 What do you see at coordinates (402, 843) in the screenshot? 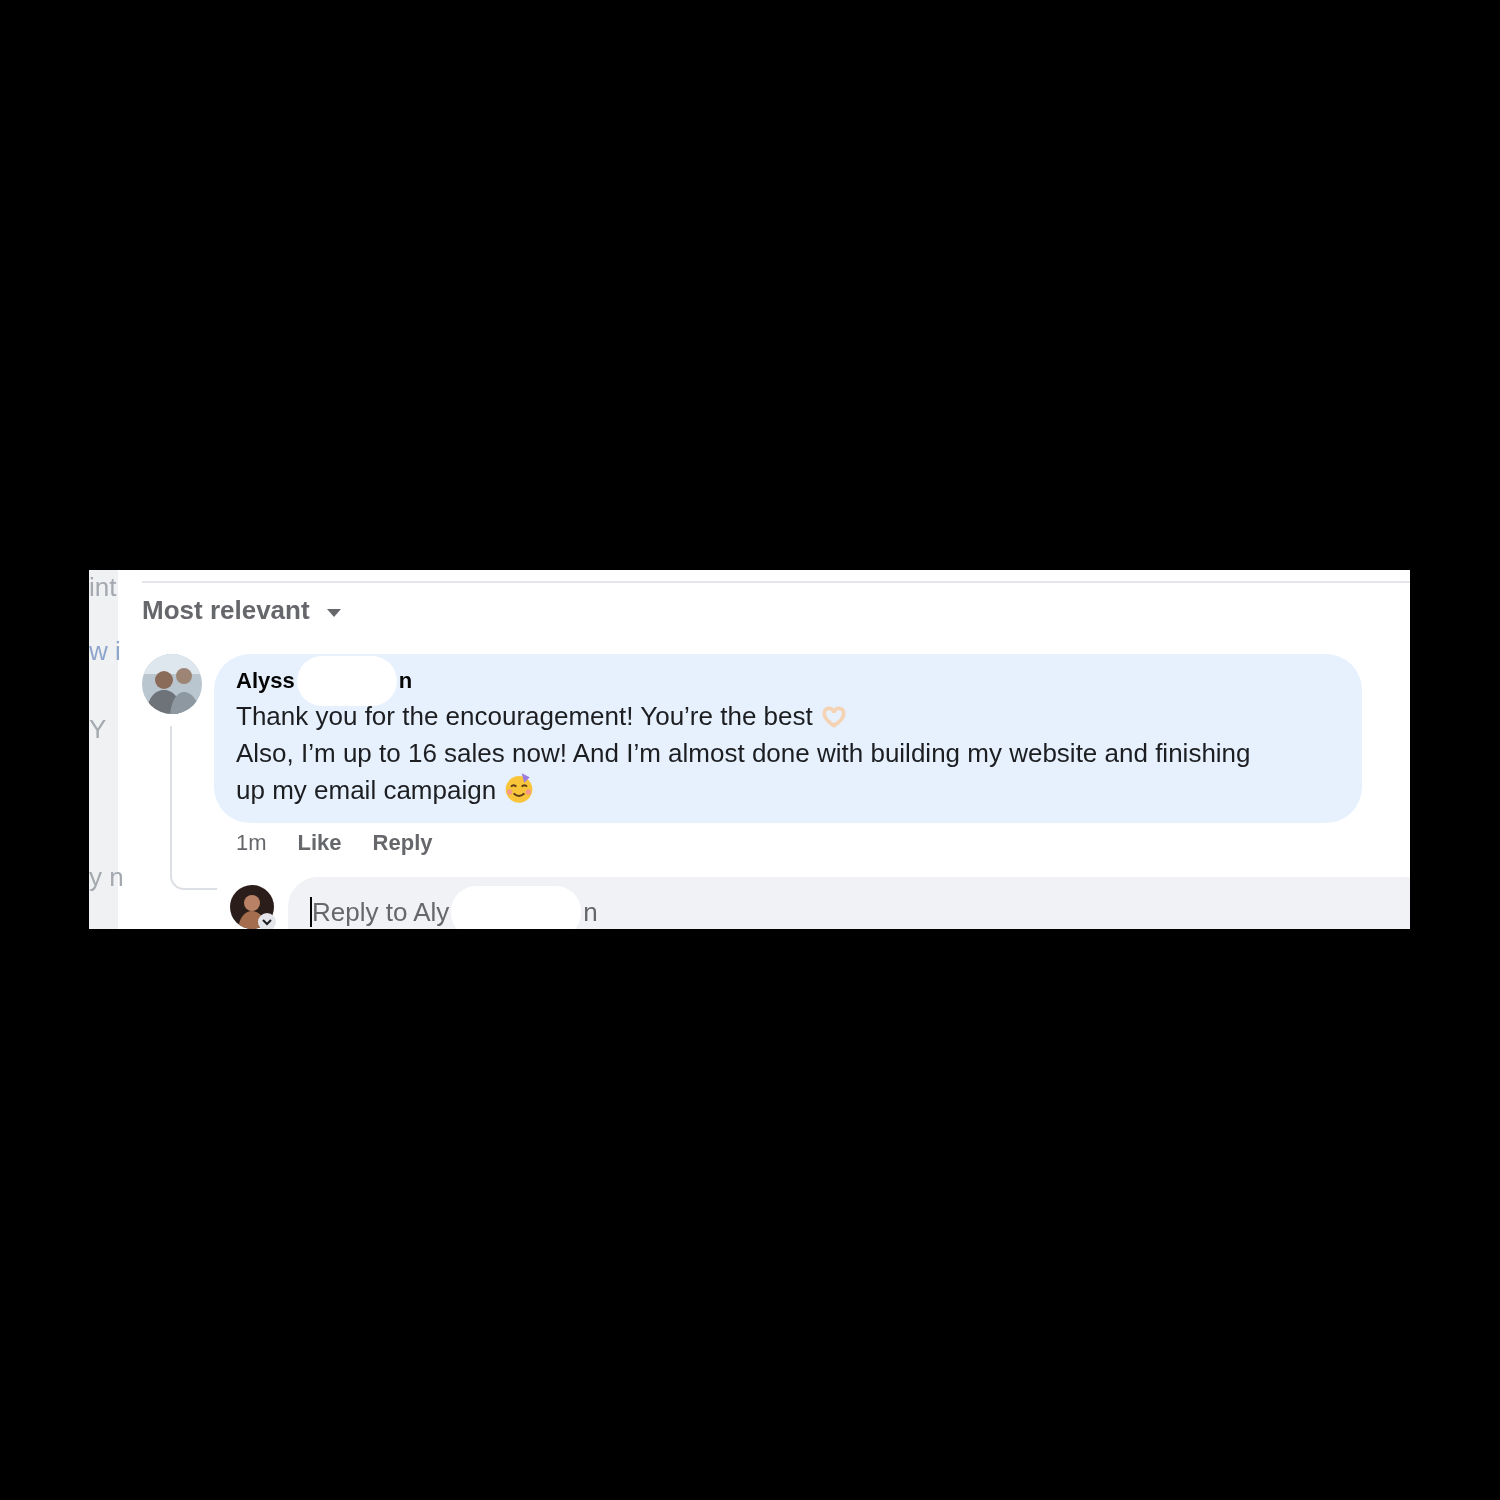
I see `action-link: Reply` at bounding box center [402, 843].